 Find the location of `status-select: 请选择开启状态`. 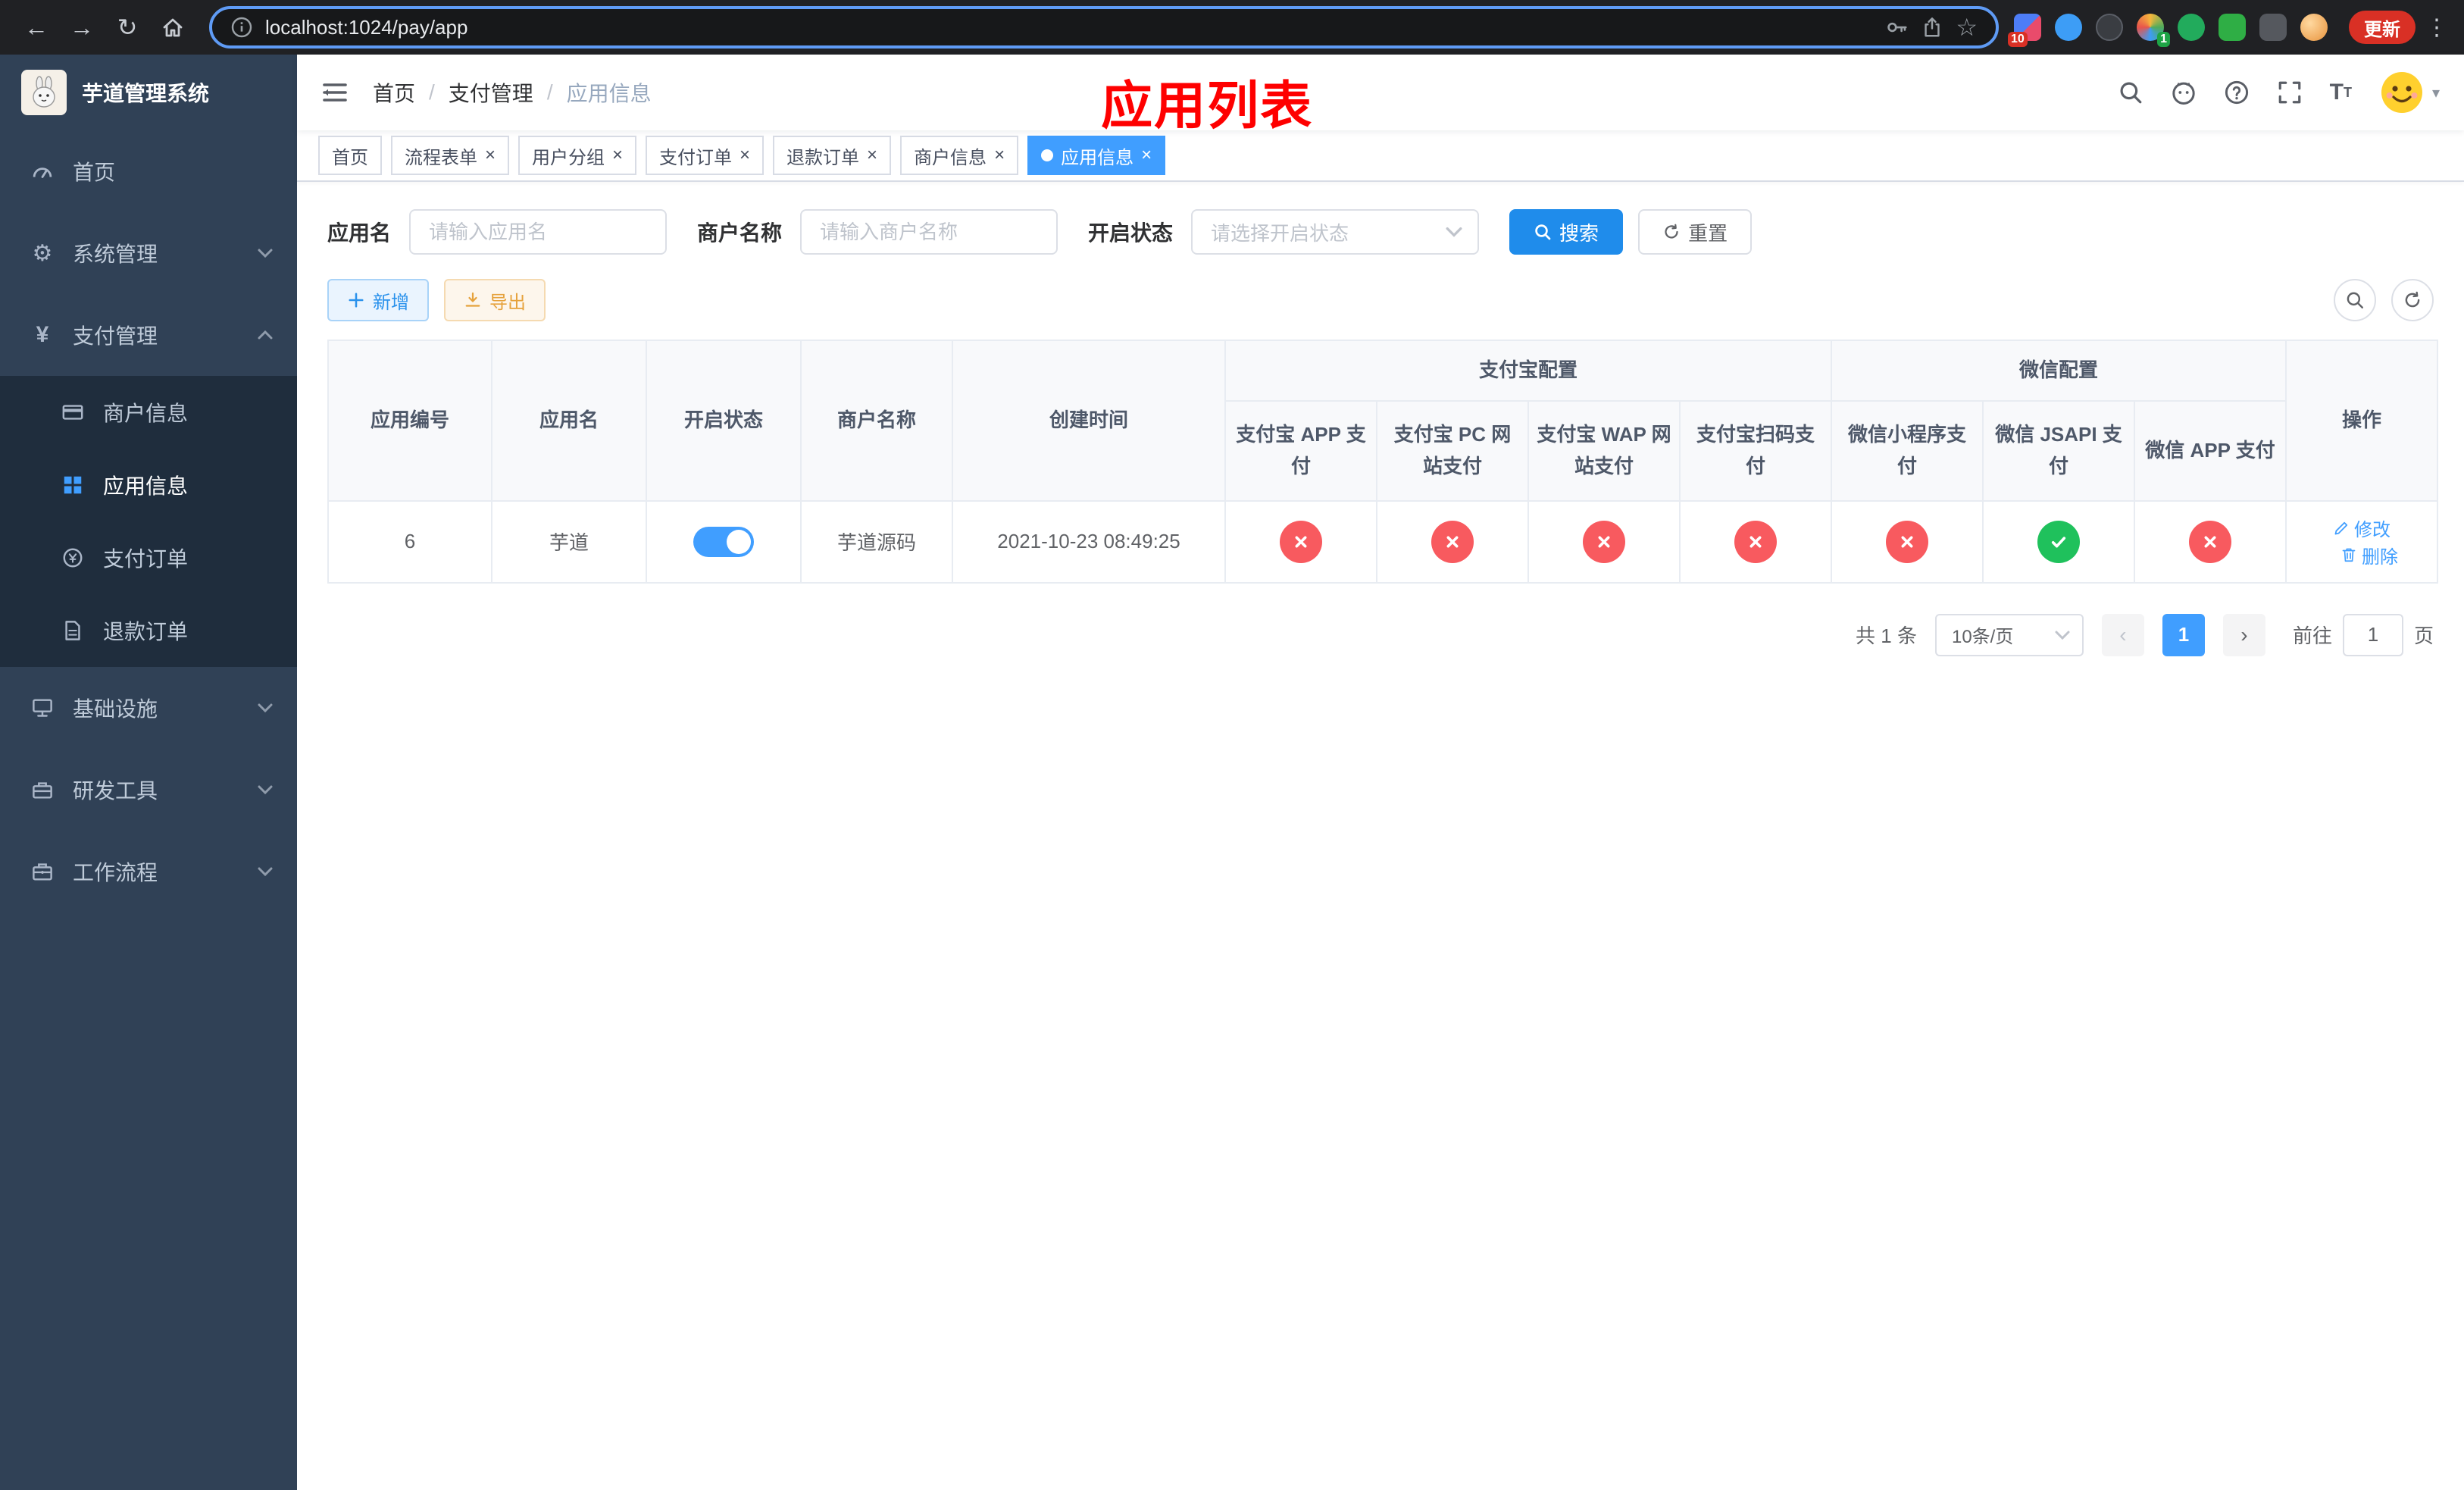

status-select: 请选择开启状态 is located at coordinates (1335, 232).